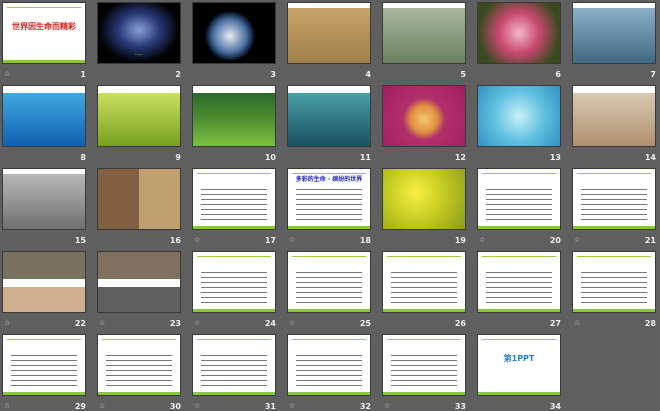  What do you see at coordinates (650, 157) in the screenshot?
I see `slide-number: 14` at bounding box center [650, 157].